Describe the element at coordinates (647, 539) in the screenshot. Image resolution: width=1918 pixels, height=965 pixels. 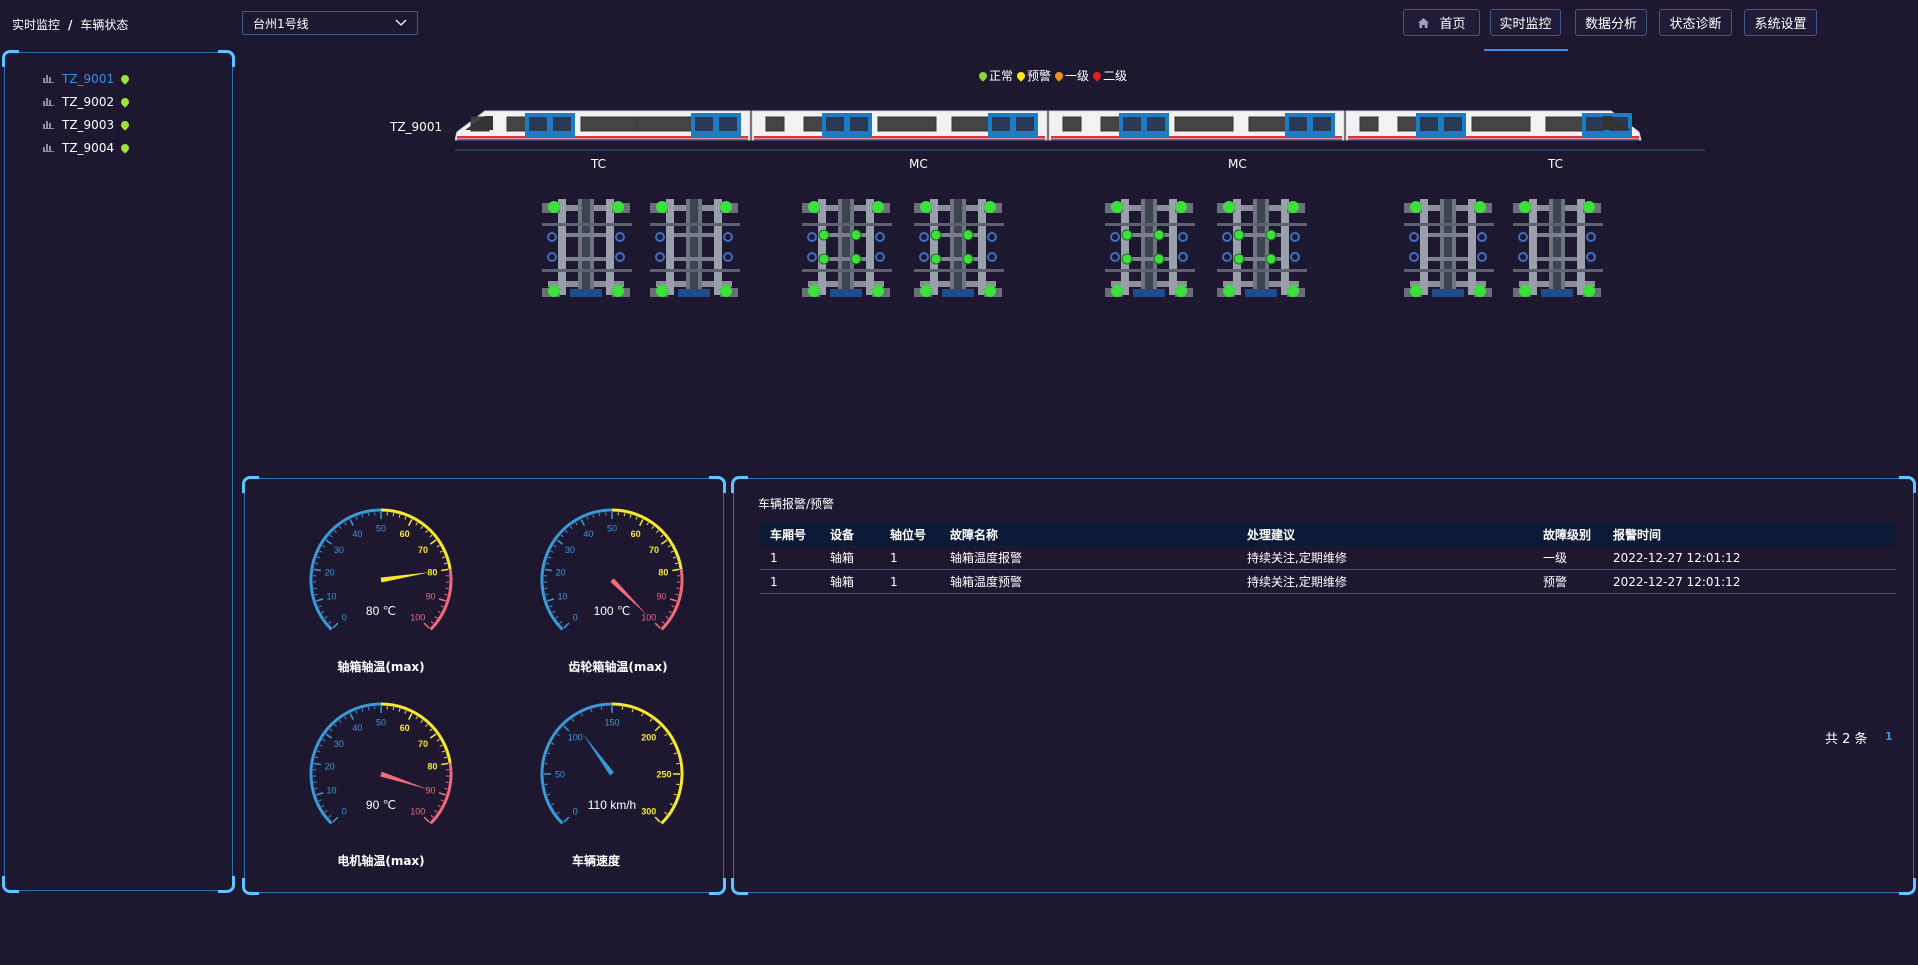
I see `gauge-arc` at that location.